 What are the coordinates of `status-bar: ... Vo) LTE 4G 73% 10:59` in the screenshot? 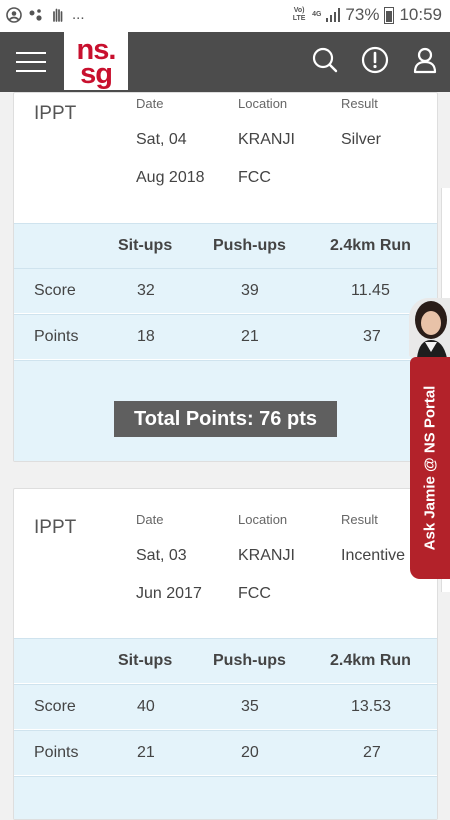 It's located at (225, 16).